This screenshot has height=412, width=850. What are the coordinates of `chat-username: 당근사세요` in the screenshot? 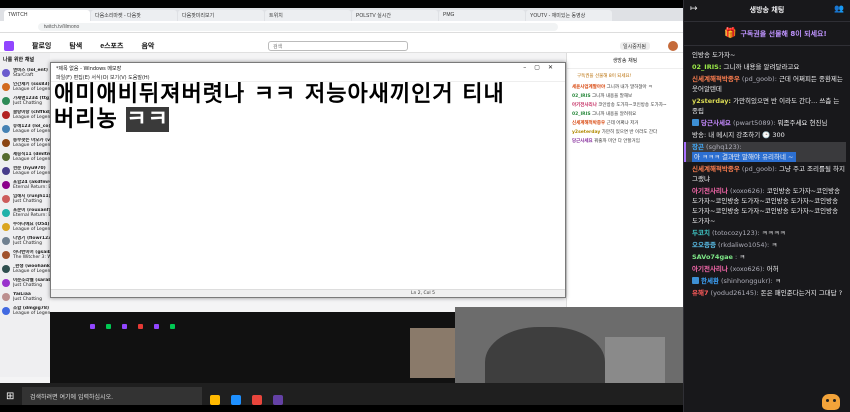 It's located at (716, 123).